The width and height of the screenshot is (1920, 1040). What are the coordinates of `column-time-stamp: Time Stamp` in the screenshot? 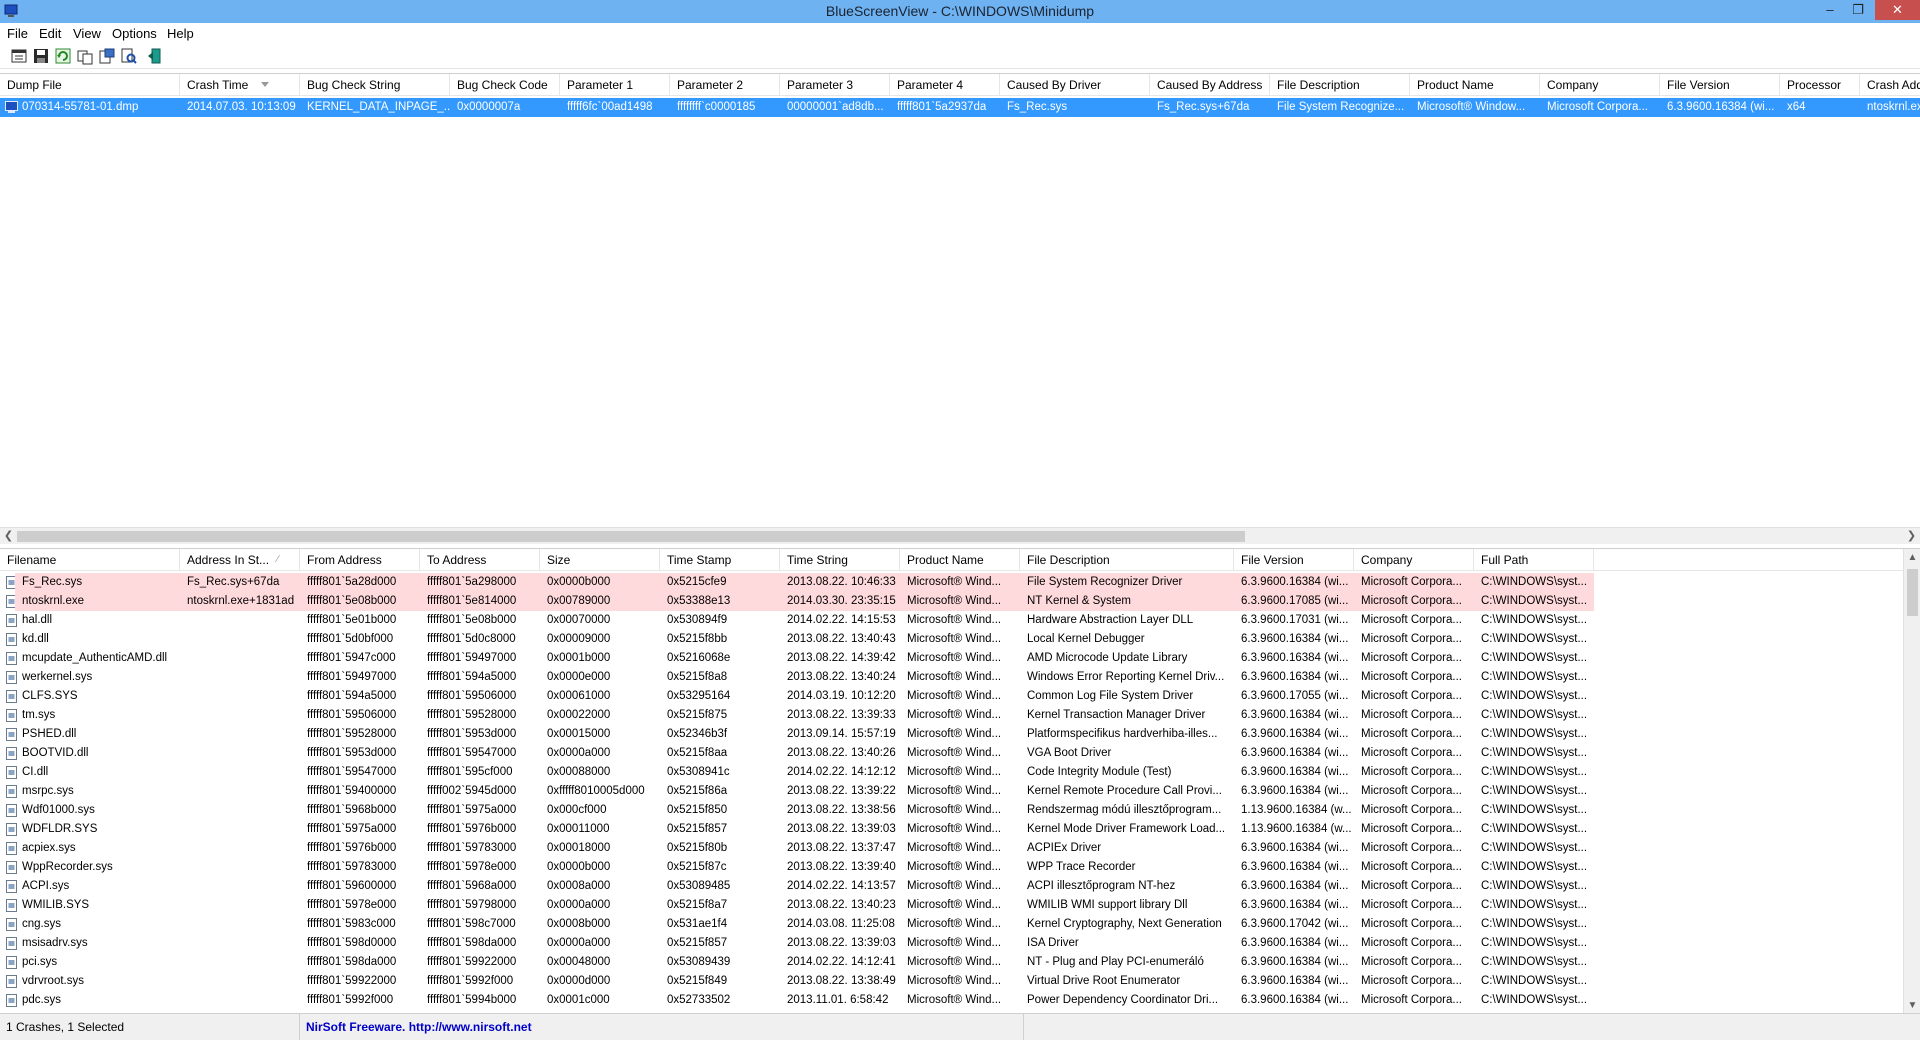 It's located at (720, 560).